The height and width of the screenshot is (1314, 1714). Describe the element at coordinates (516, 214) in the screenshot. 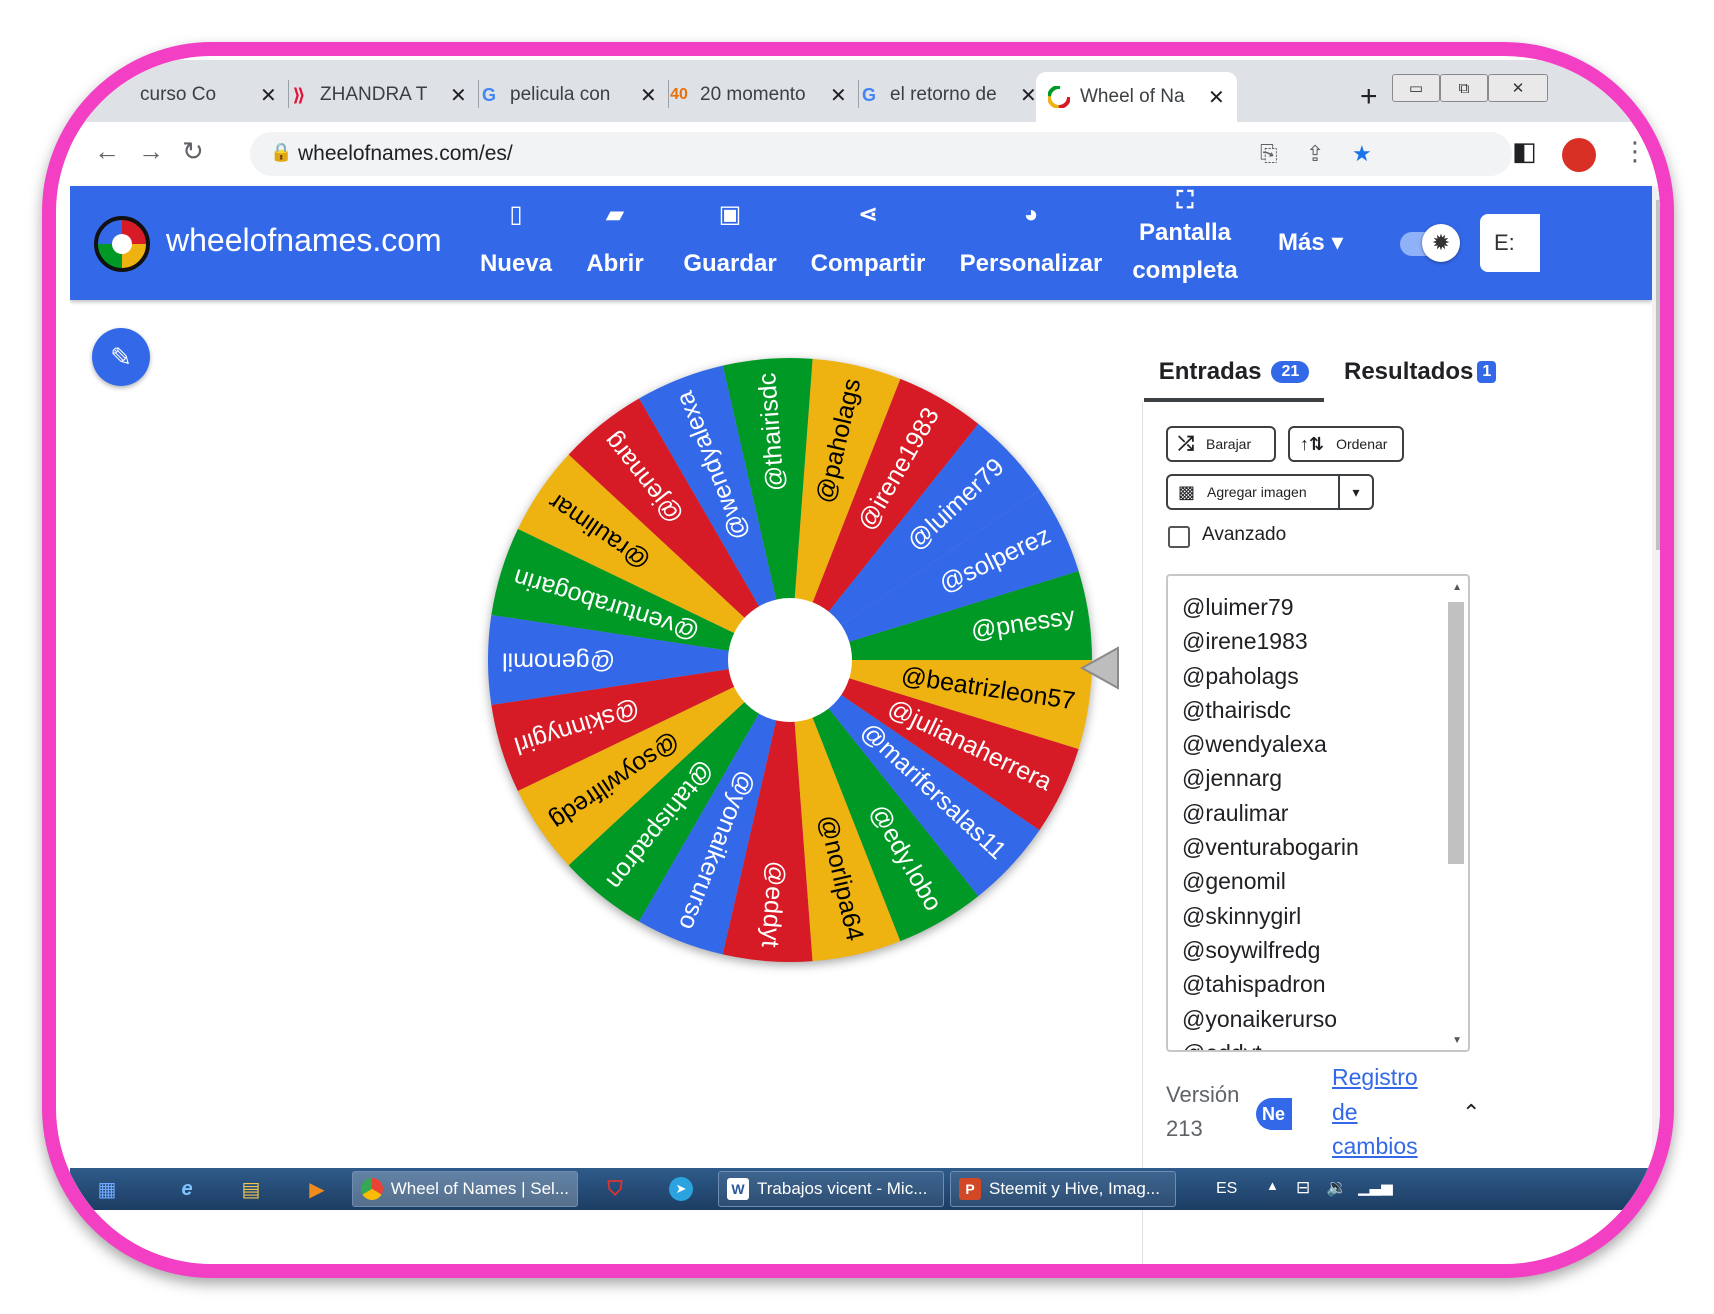

I see `file-icon: ▯` at that location.